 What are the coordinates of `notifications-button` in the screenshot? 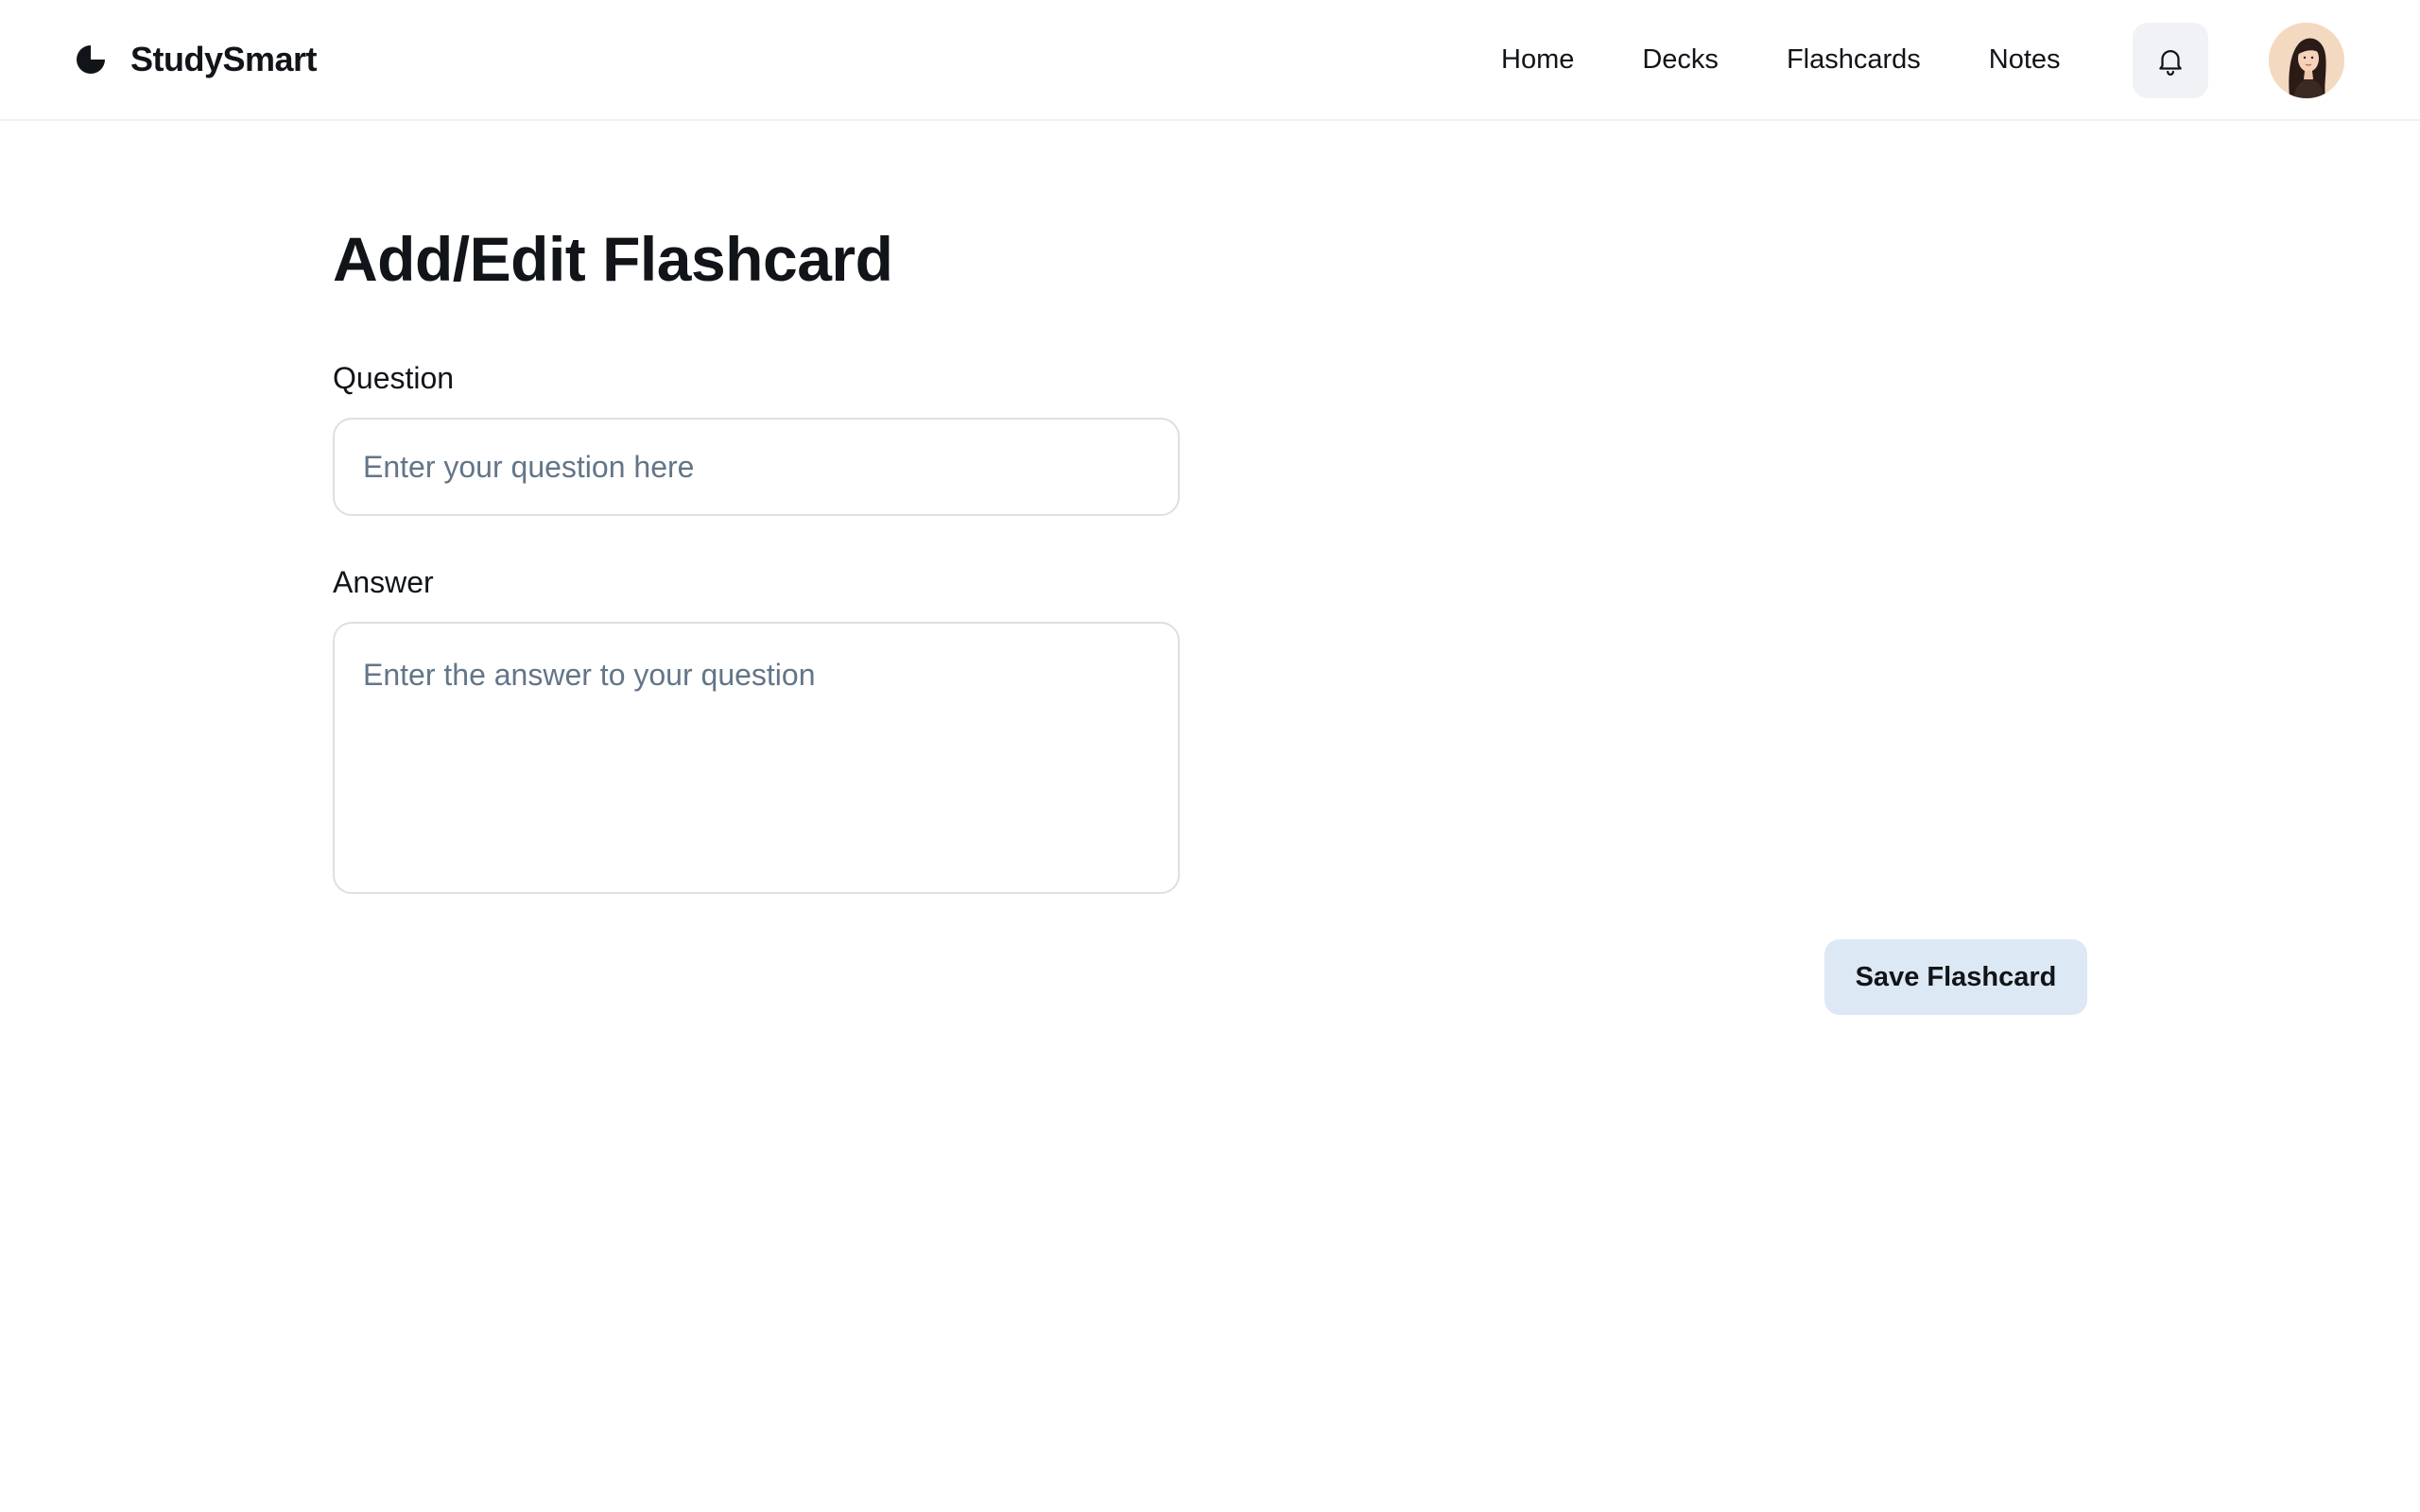 It's located at (2170, 60).